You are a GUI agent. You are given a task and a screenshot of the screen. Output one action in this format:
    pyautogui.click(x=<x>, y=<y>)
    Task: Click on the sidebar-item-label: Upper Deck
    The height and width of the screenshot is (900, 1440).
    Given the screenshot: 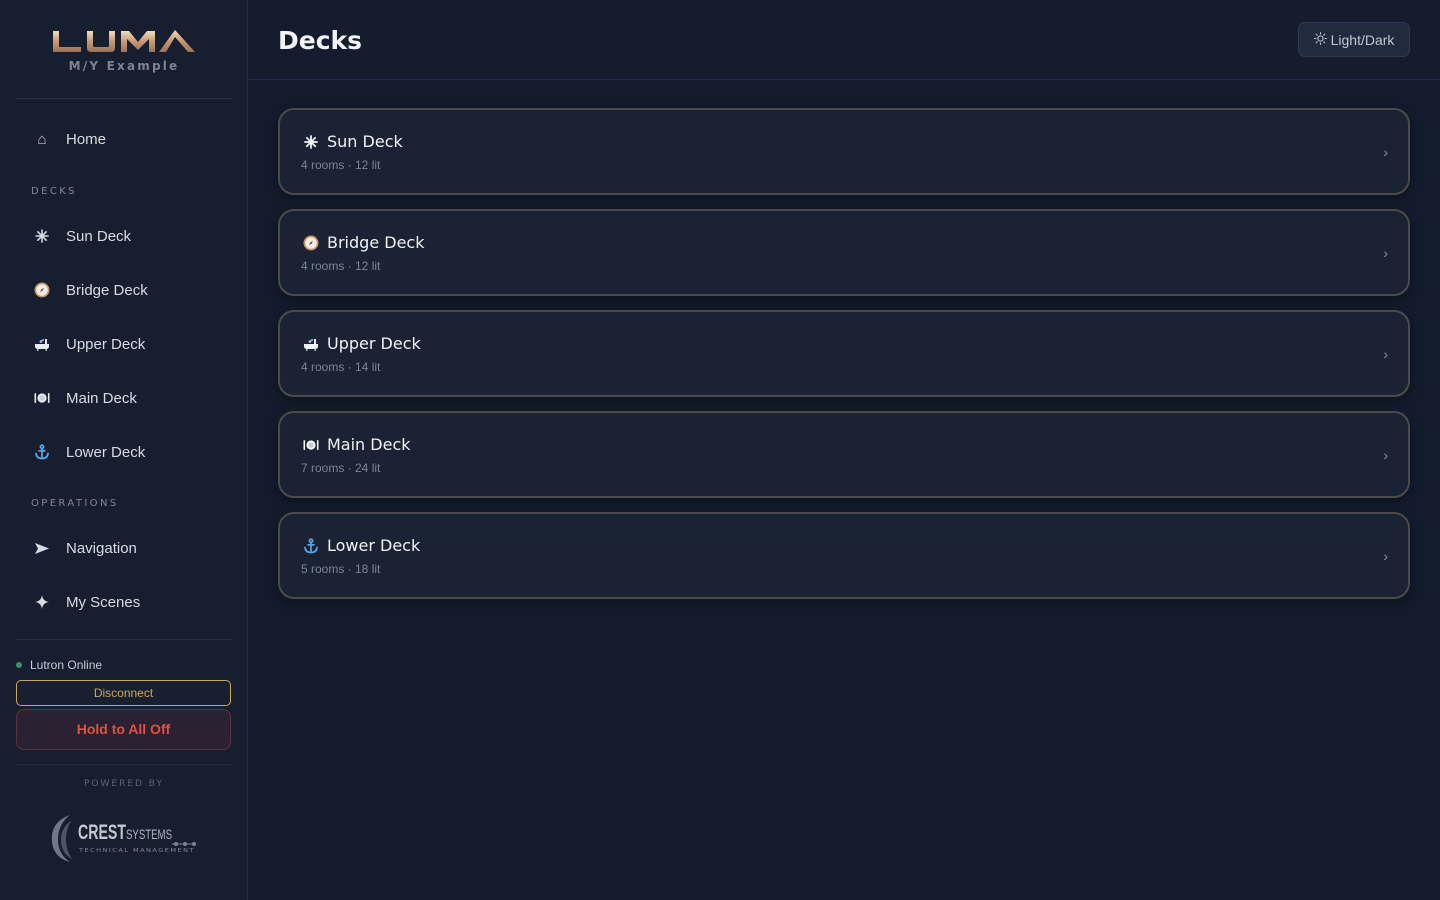 What is the action you would take?
    pyautogui.click(x=106, y=344)
    